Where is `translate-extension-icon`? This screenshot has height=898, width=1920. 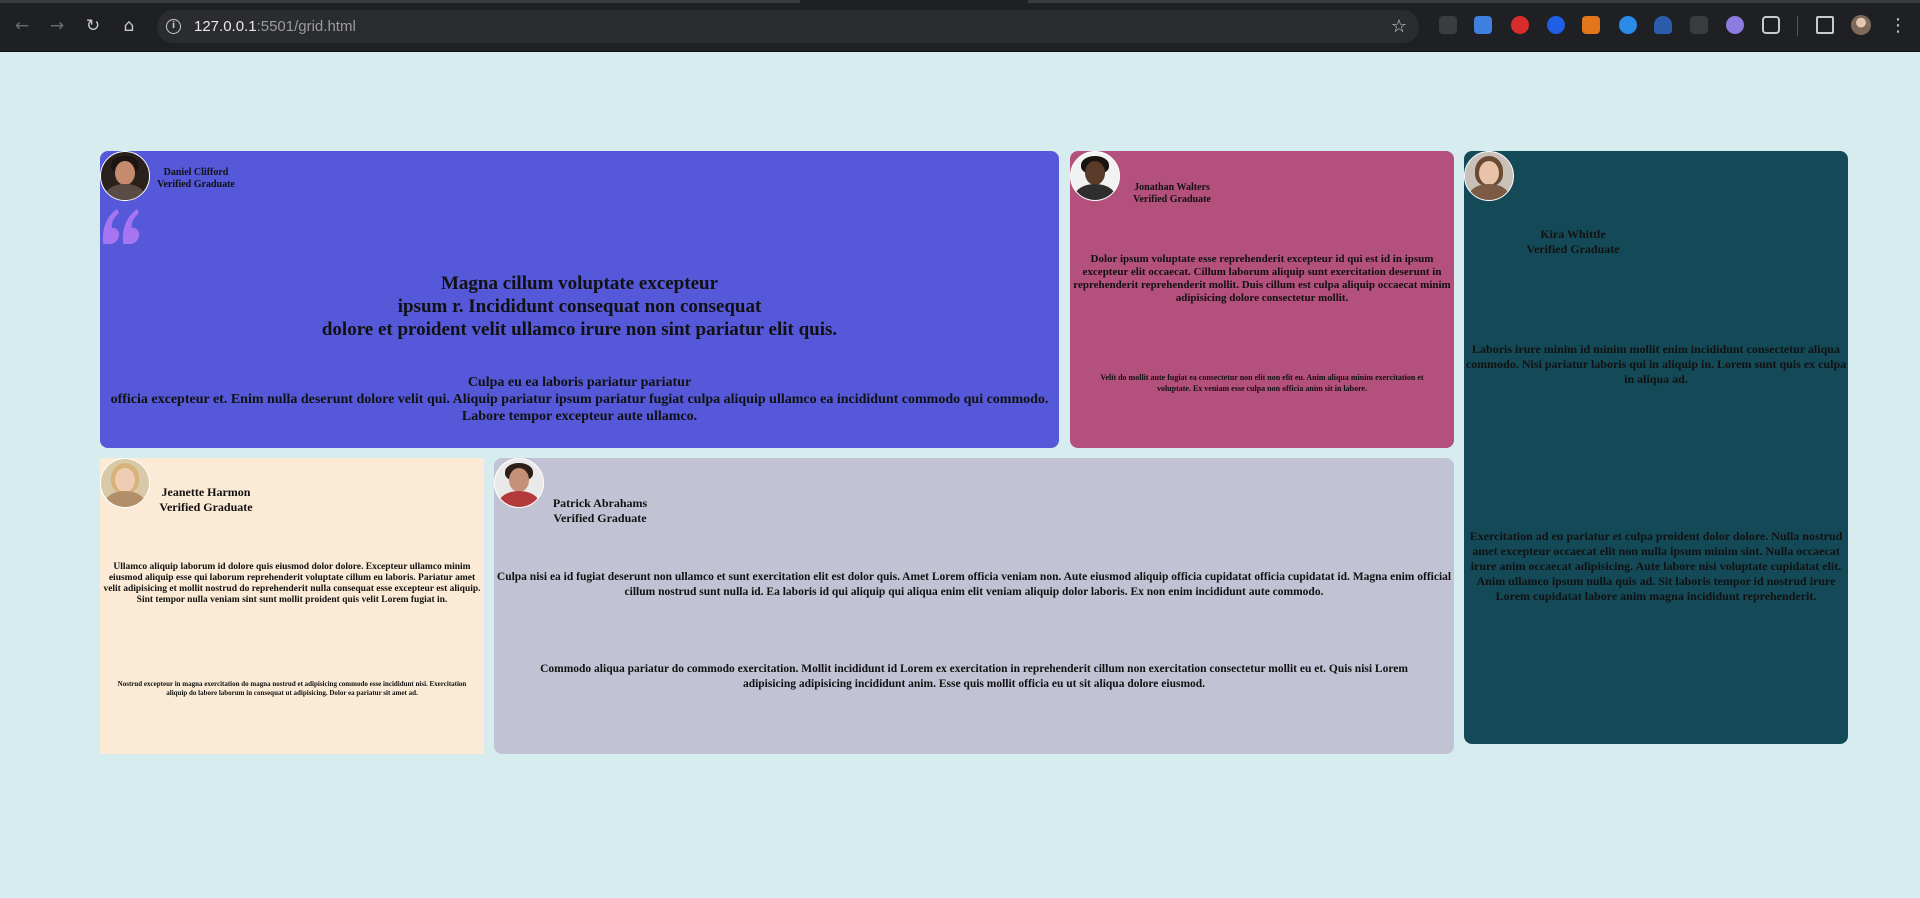
translate-extension-icon is located at coordinates (1483, 25).